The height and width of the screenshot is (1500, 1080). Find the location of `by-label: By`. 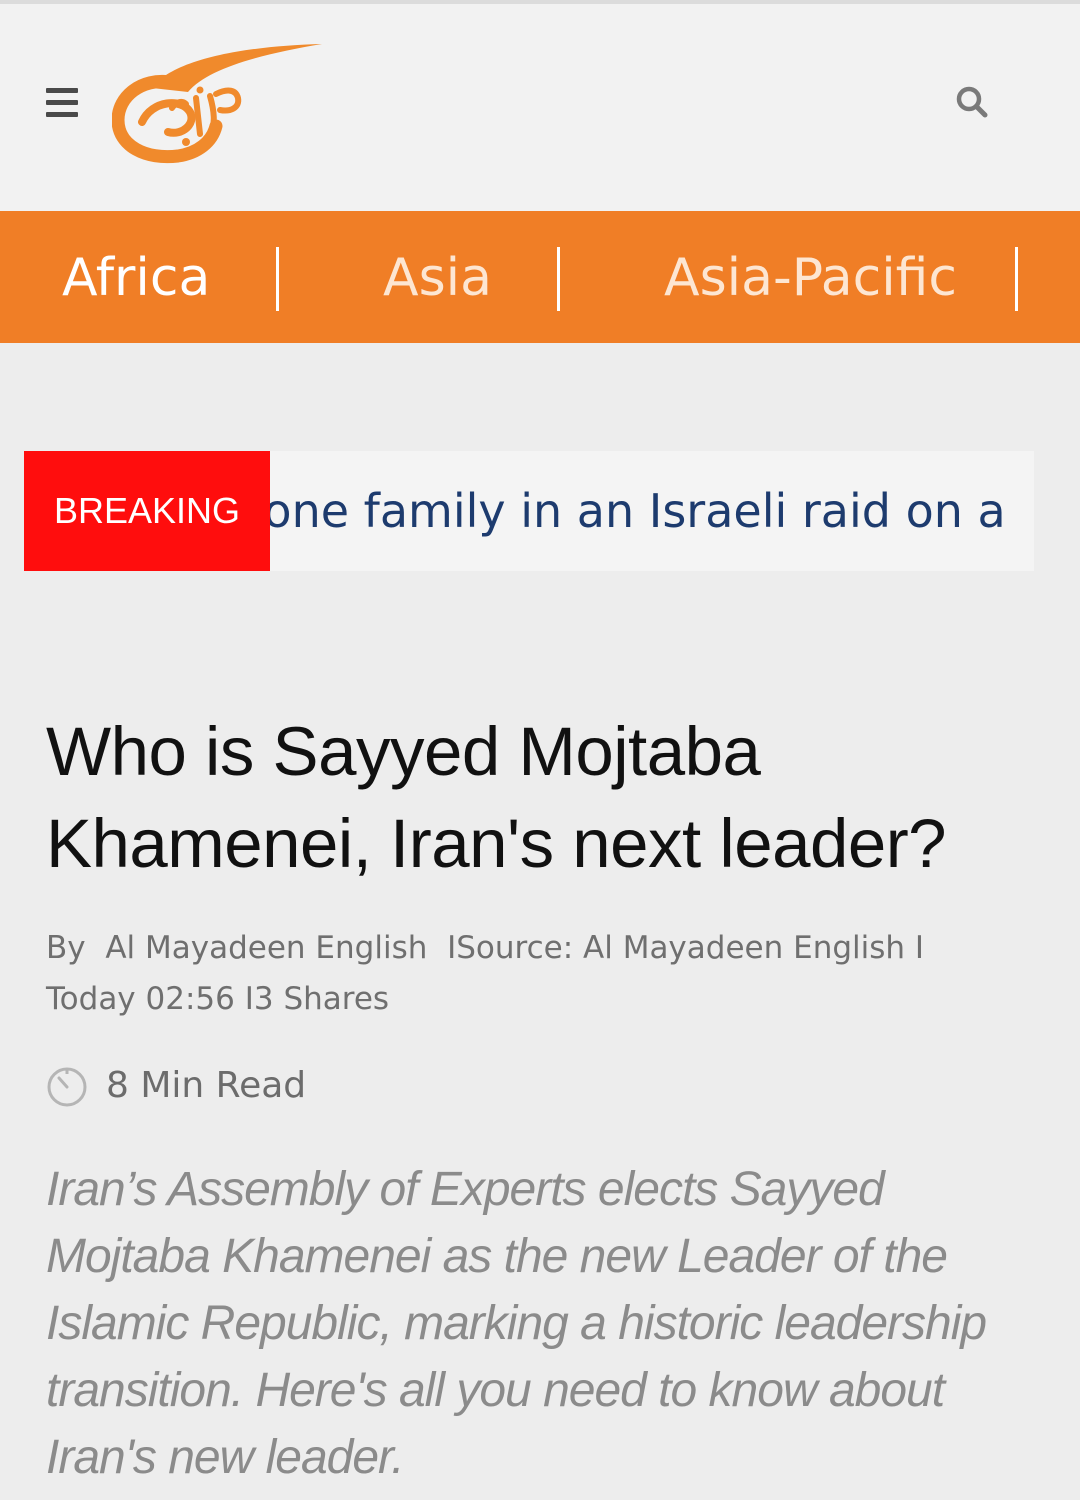

by-label: By is located at coordinates (66, 948).